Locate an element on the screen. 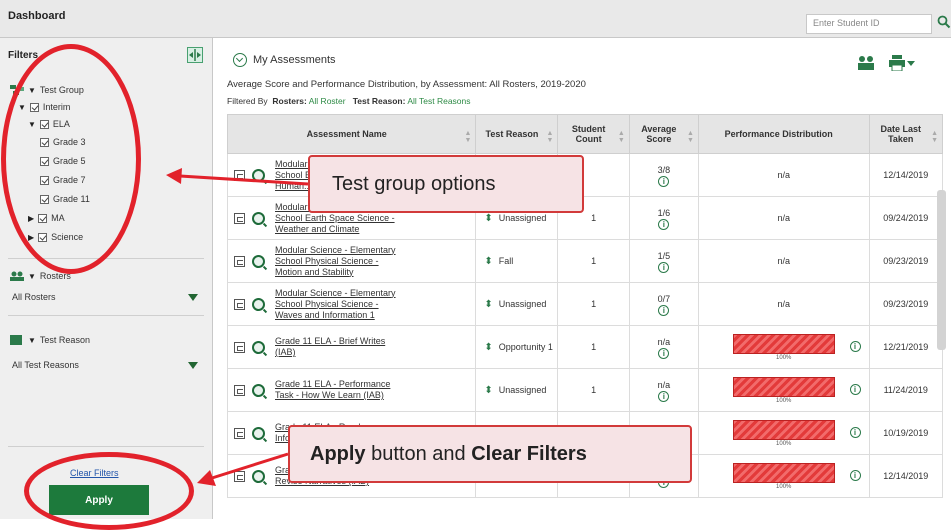 The height and width of the screenshot is (530, 951). callout-bold: Clear Filters is located at coordinates (529, 453).